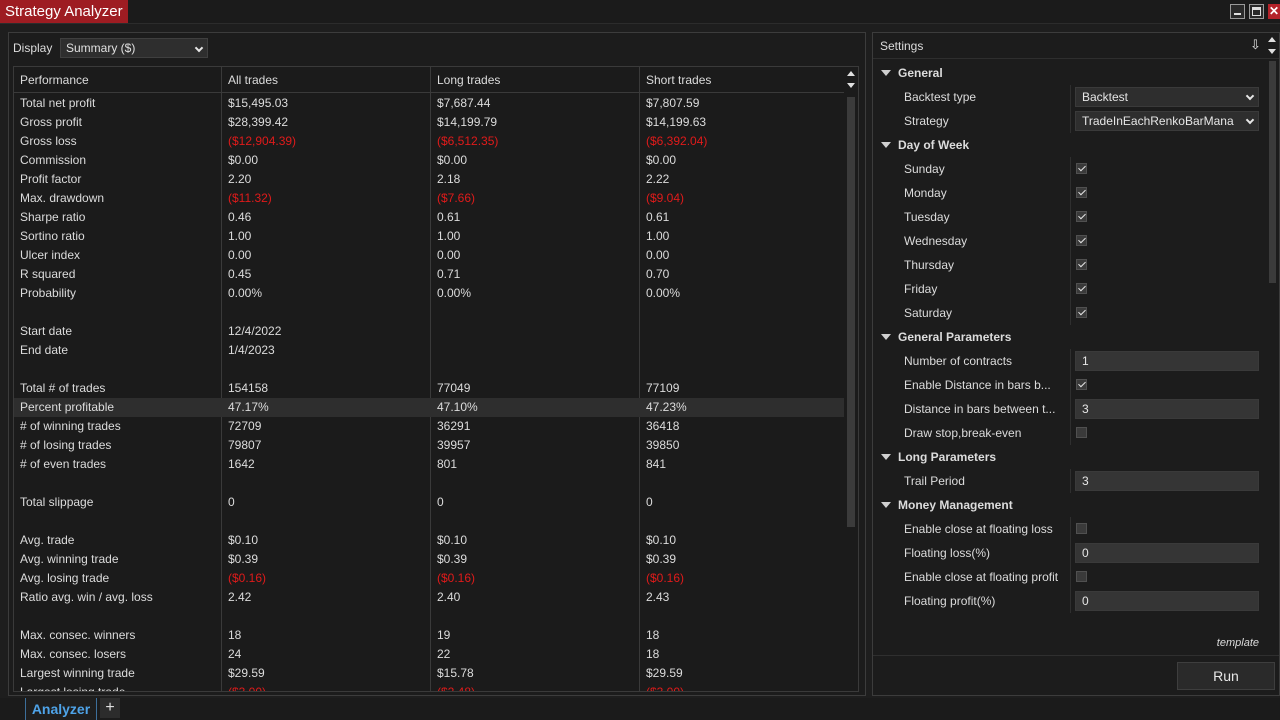 The width and height of the screenshot is (1280, 720). What do you see at coordinates (430, 388) in the screenshot?
I see `table-row: Total # of trades 154158 77049 77109` at bounding box center [430, 388].